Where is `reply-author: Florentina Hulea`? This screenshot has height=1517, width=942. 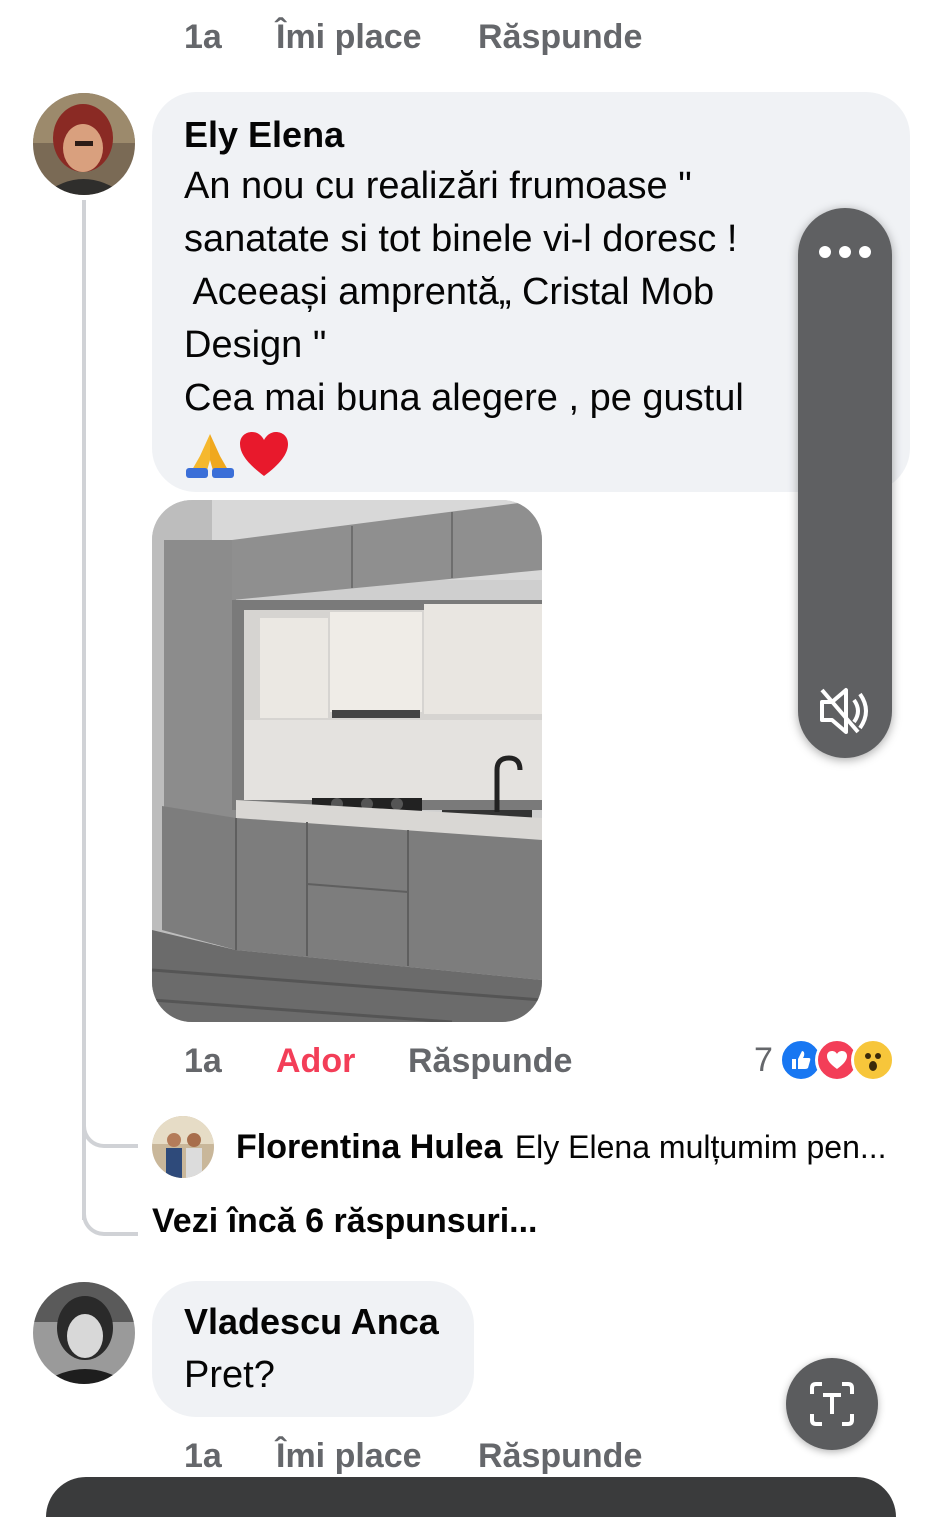 reply-author: Florentina Hulea is located at coordinates (369, 1147).